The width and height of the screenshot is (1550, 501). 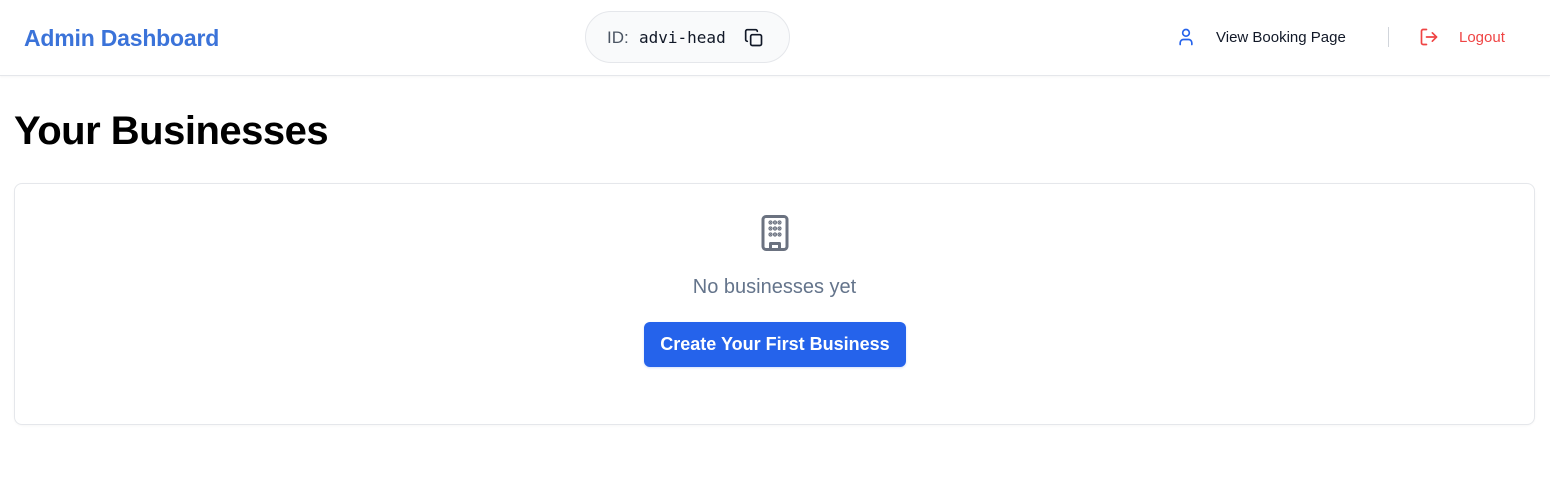 I want to click on nav-divider, so click(x=1388, y=37).